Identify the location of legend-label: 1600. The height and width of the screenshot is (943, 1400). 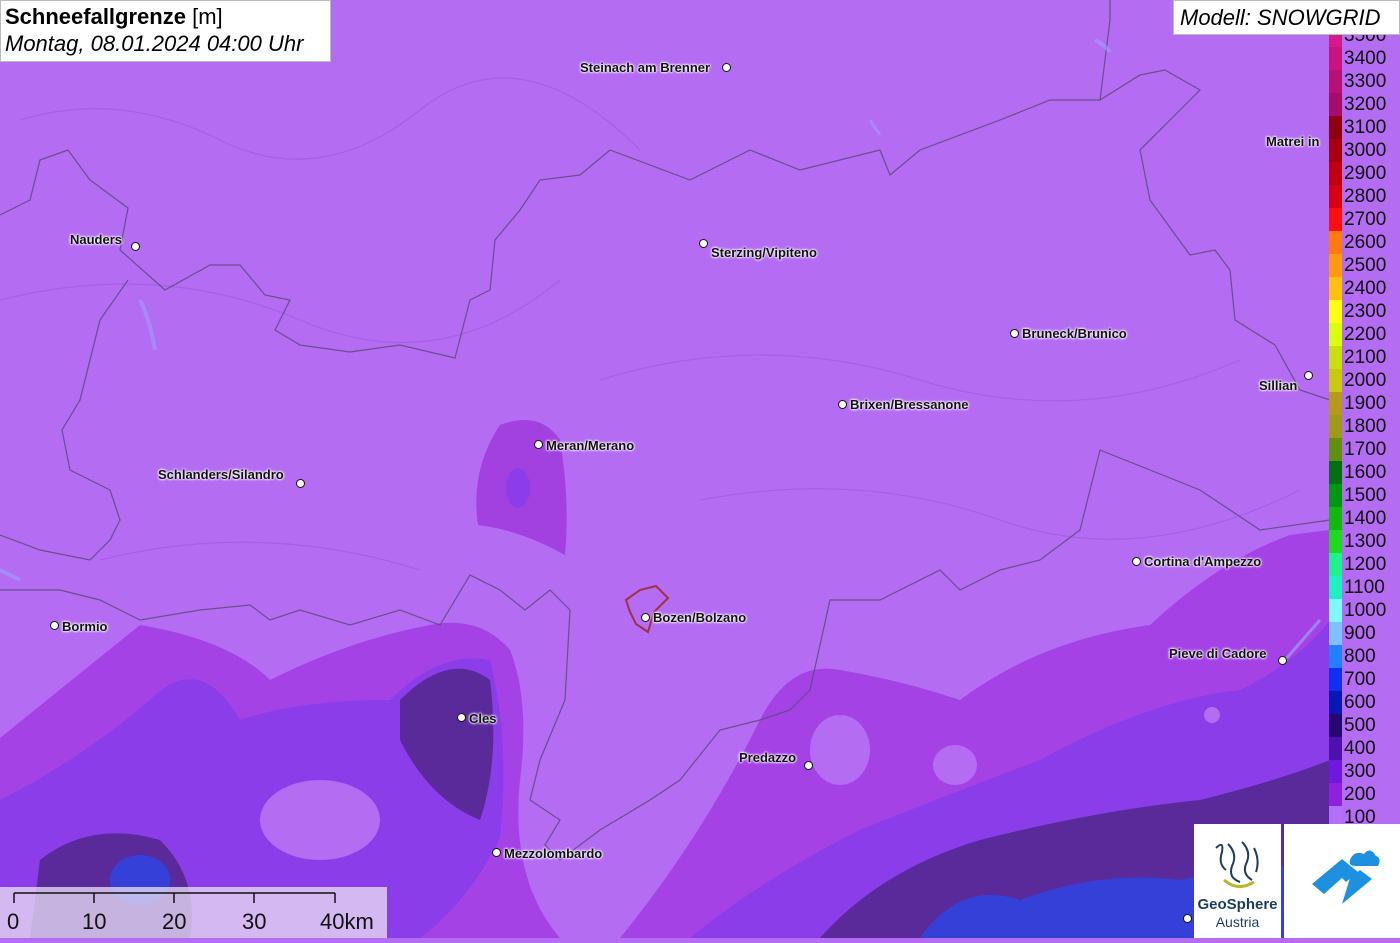
(1365, 472).